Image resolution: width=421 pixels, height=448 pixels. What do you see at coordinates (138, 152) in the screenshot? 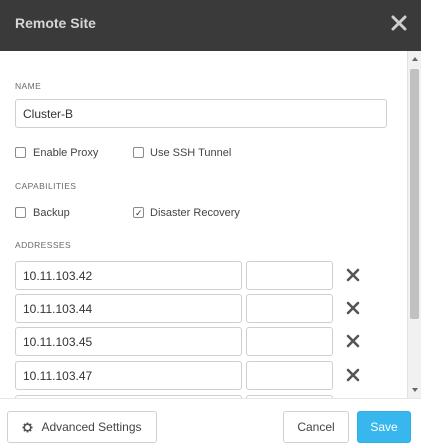
I see `use-ssh-tunnel-checkbox` at bounding box center [138, 152].